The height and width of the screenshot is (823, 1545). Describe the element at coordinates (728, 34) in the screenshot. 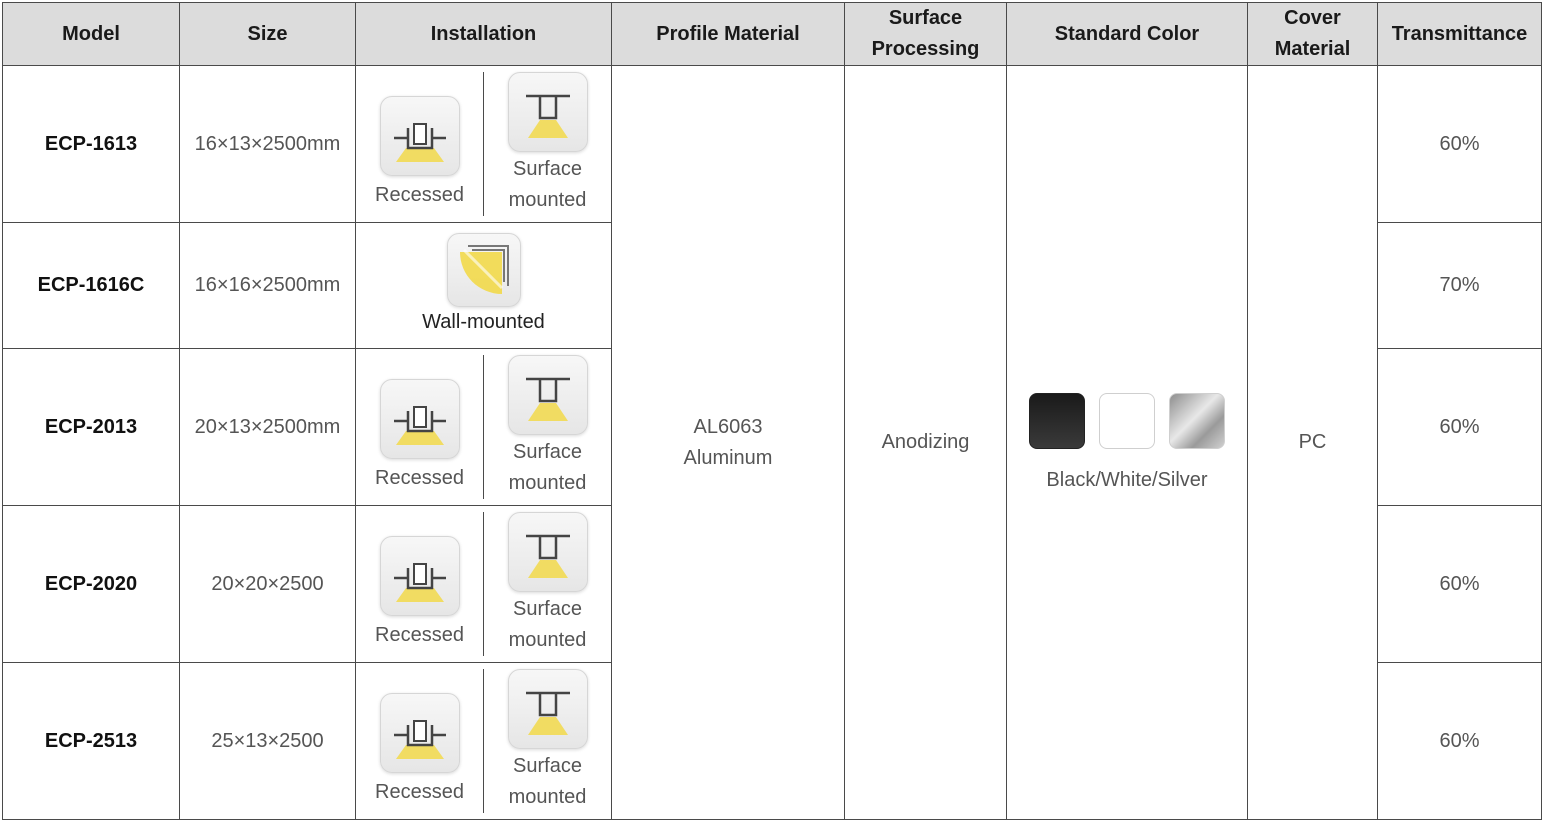

I see `header-profile-material: Profile Material` at that location.